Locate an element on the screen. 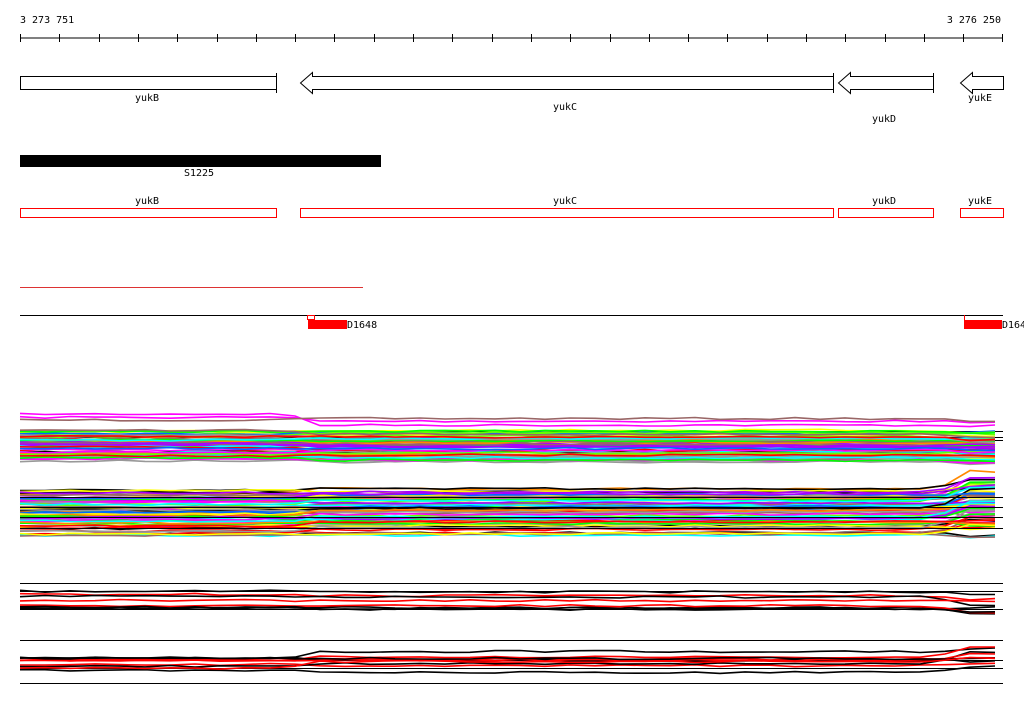 This screenshot has width=1024, height=714. gene-yukC: yukC is located at coordinates (566, 92).